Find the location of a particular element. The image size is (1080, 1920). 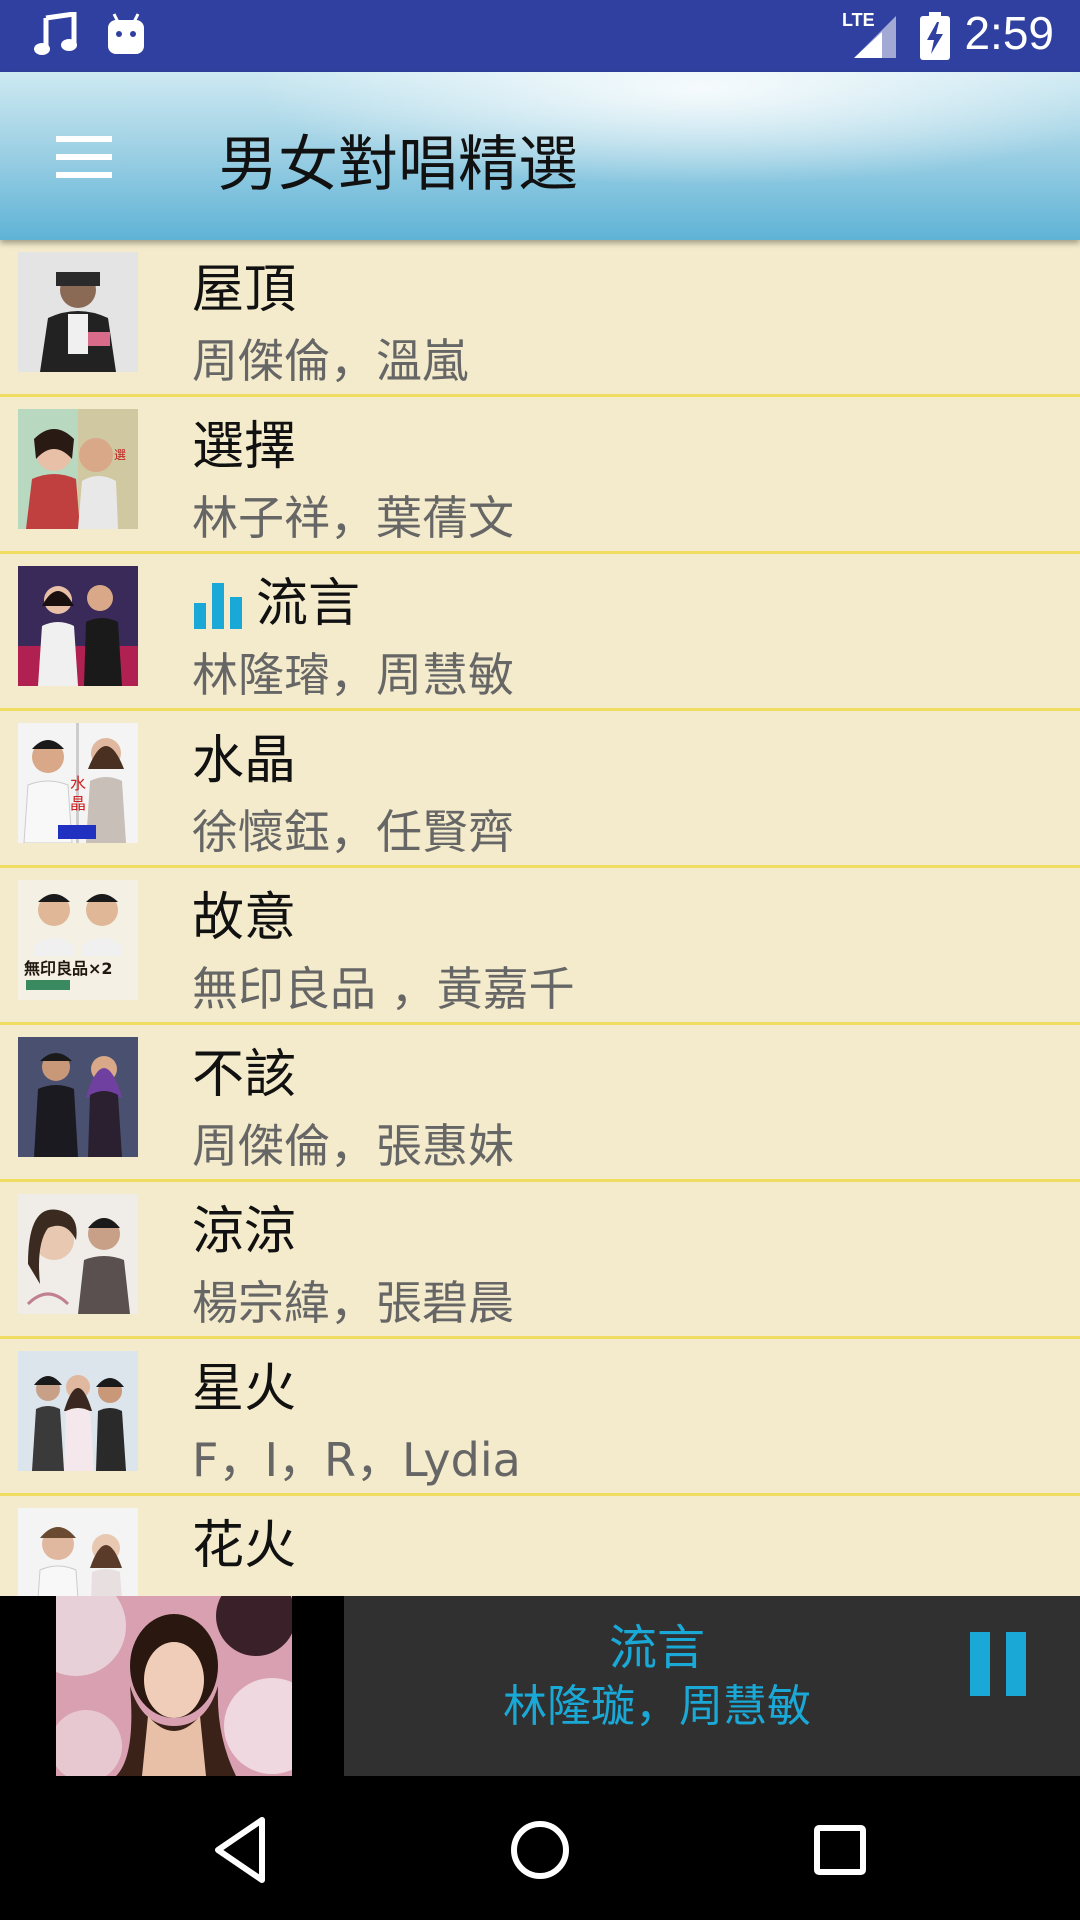

network-label: LTE is located at coordinates (858, 20).